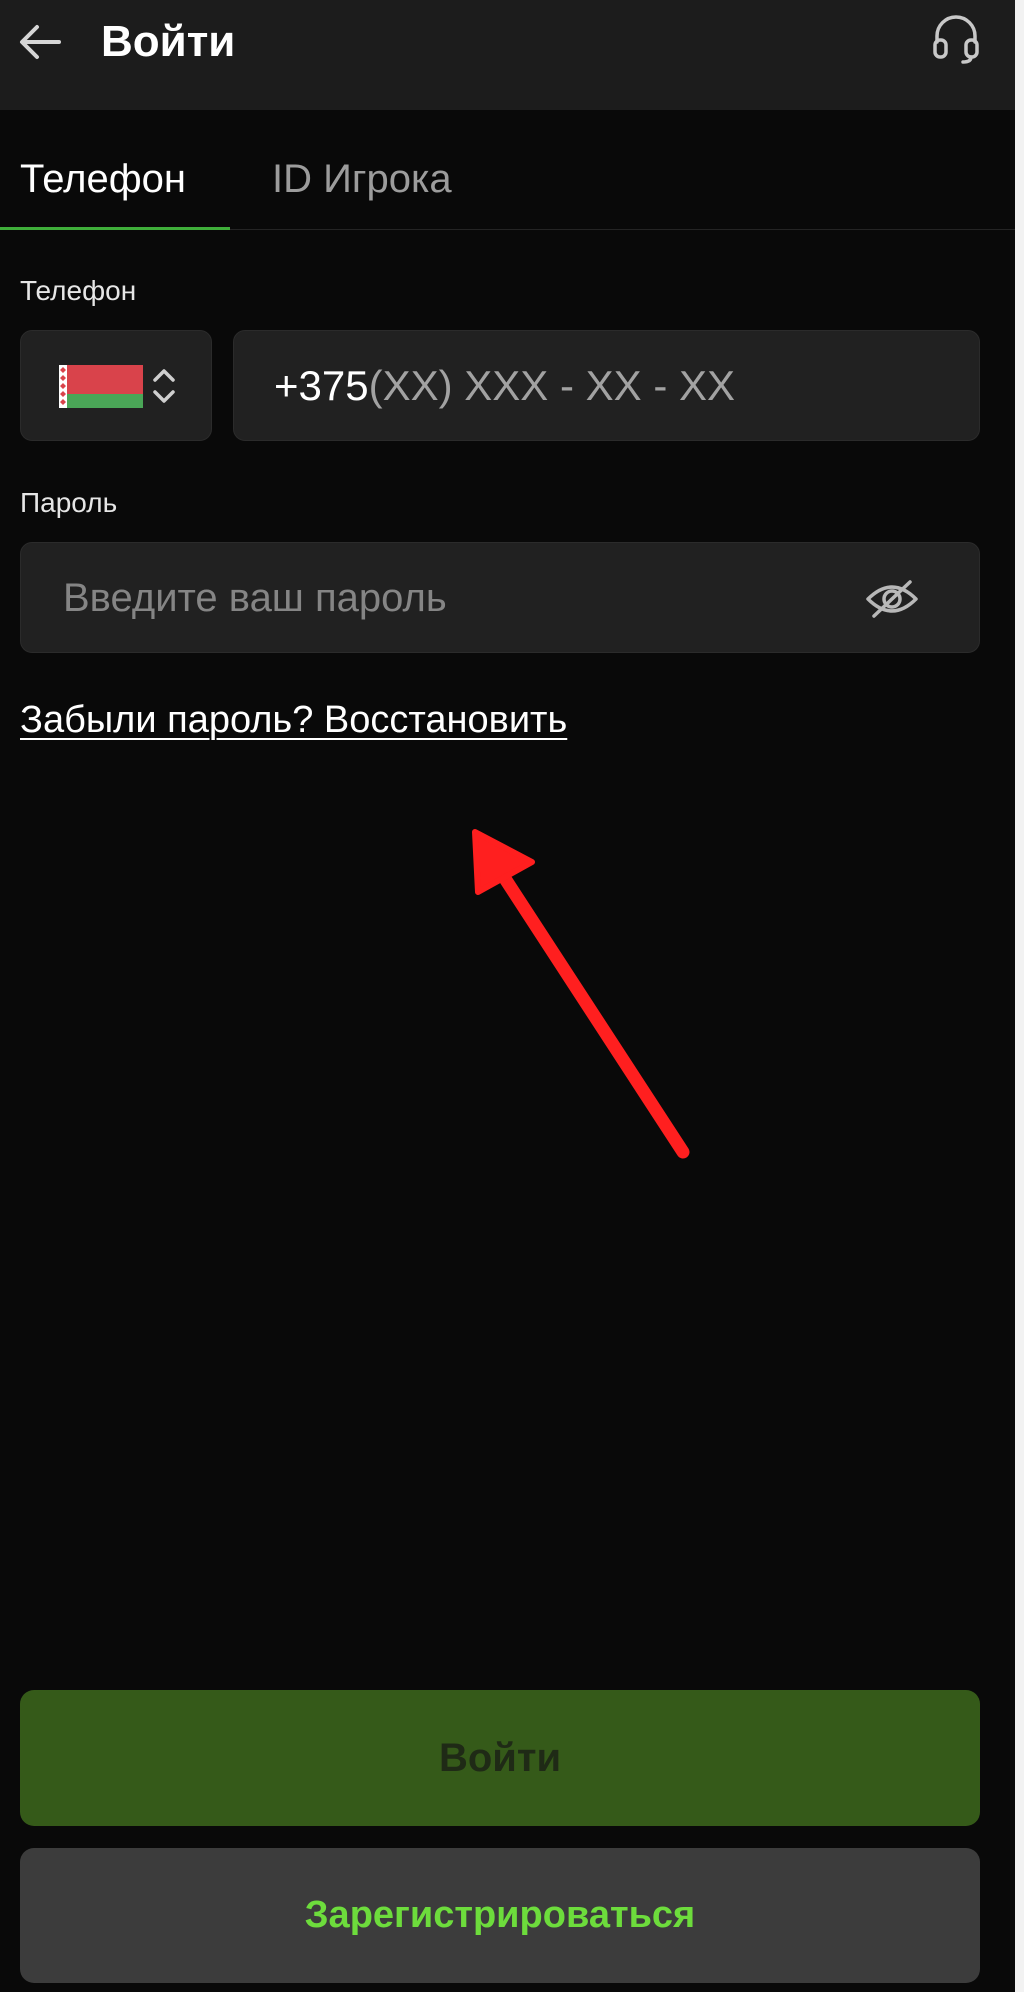 The width and height of the screenshot is (1024, 1992). I want to click on tab-player-id: ID Игрока, so click(362, 179).